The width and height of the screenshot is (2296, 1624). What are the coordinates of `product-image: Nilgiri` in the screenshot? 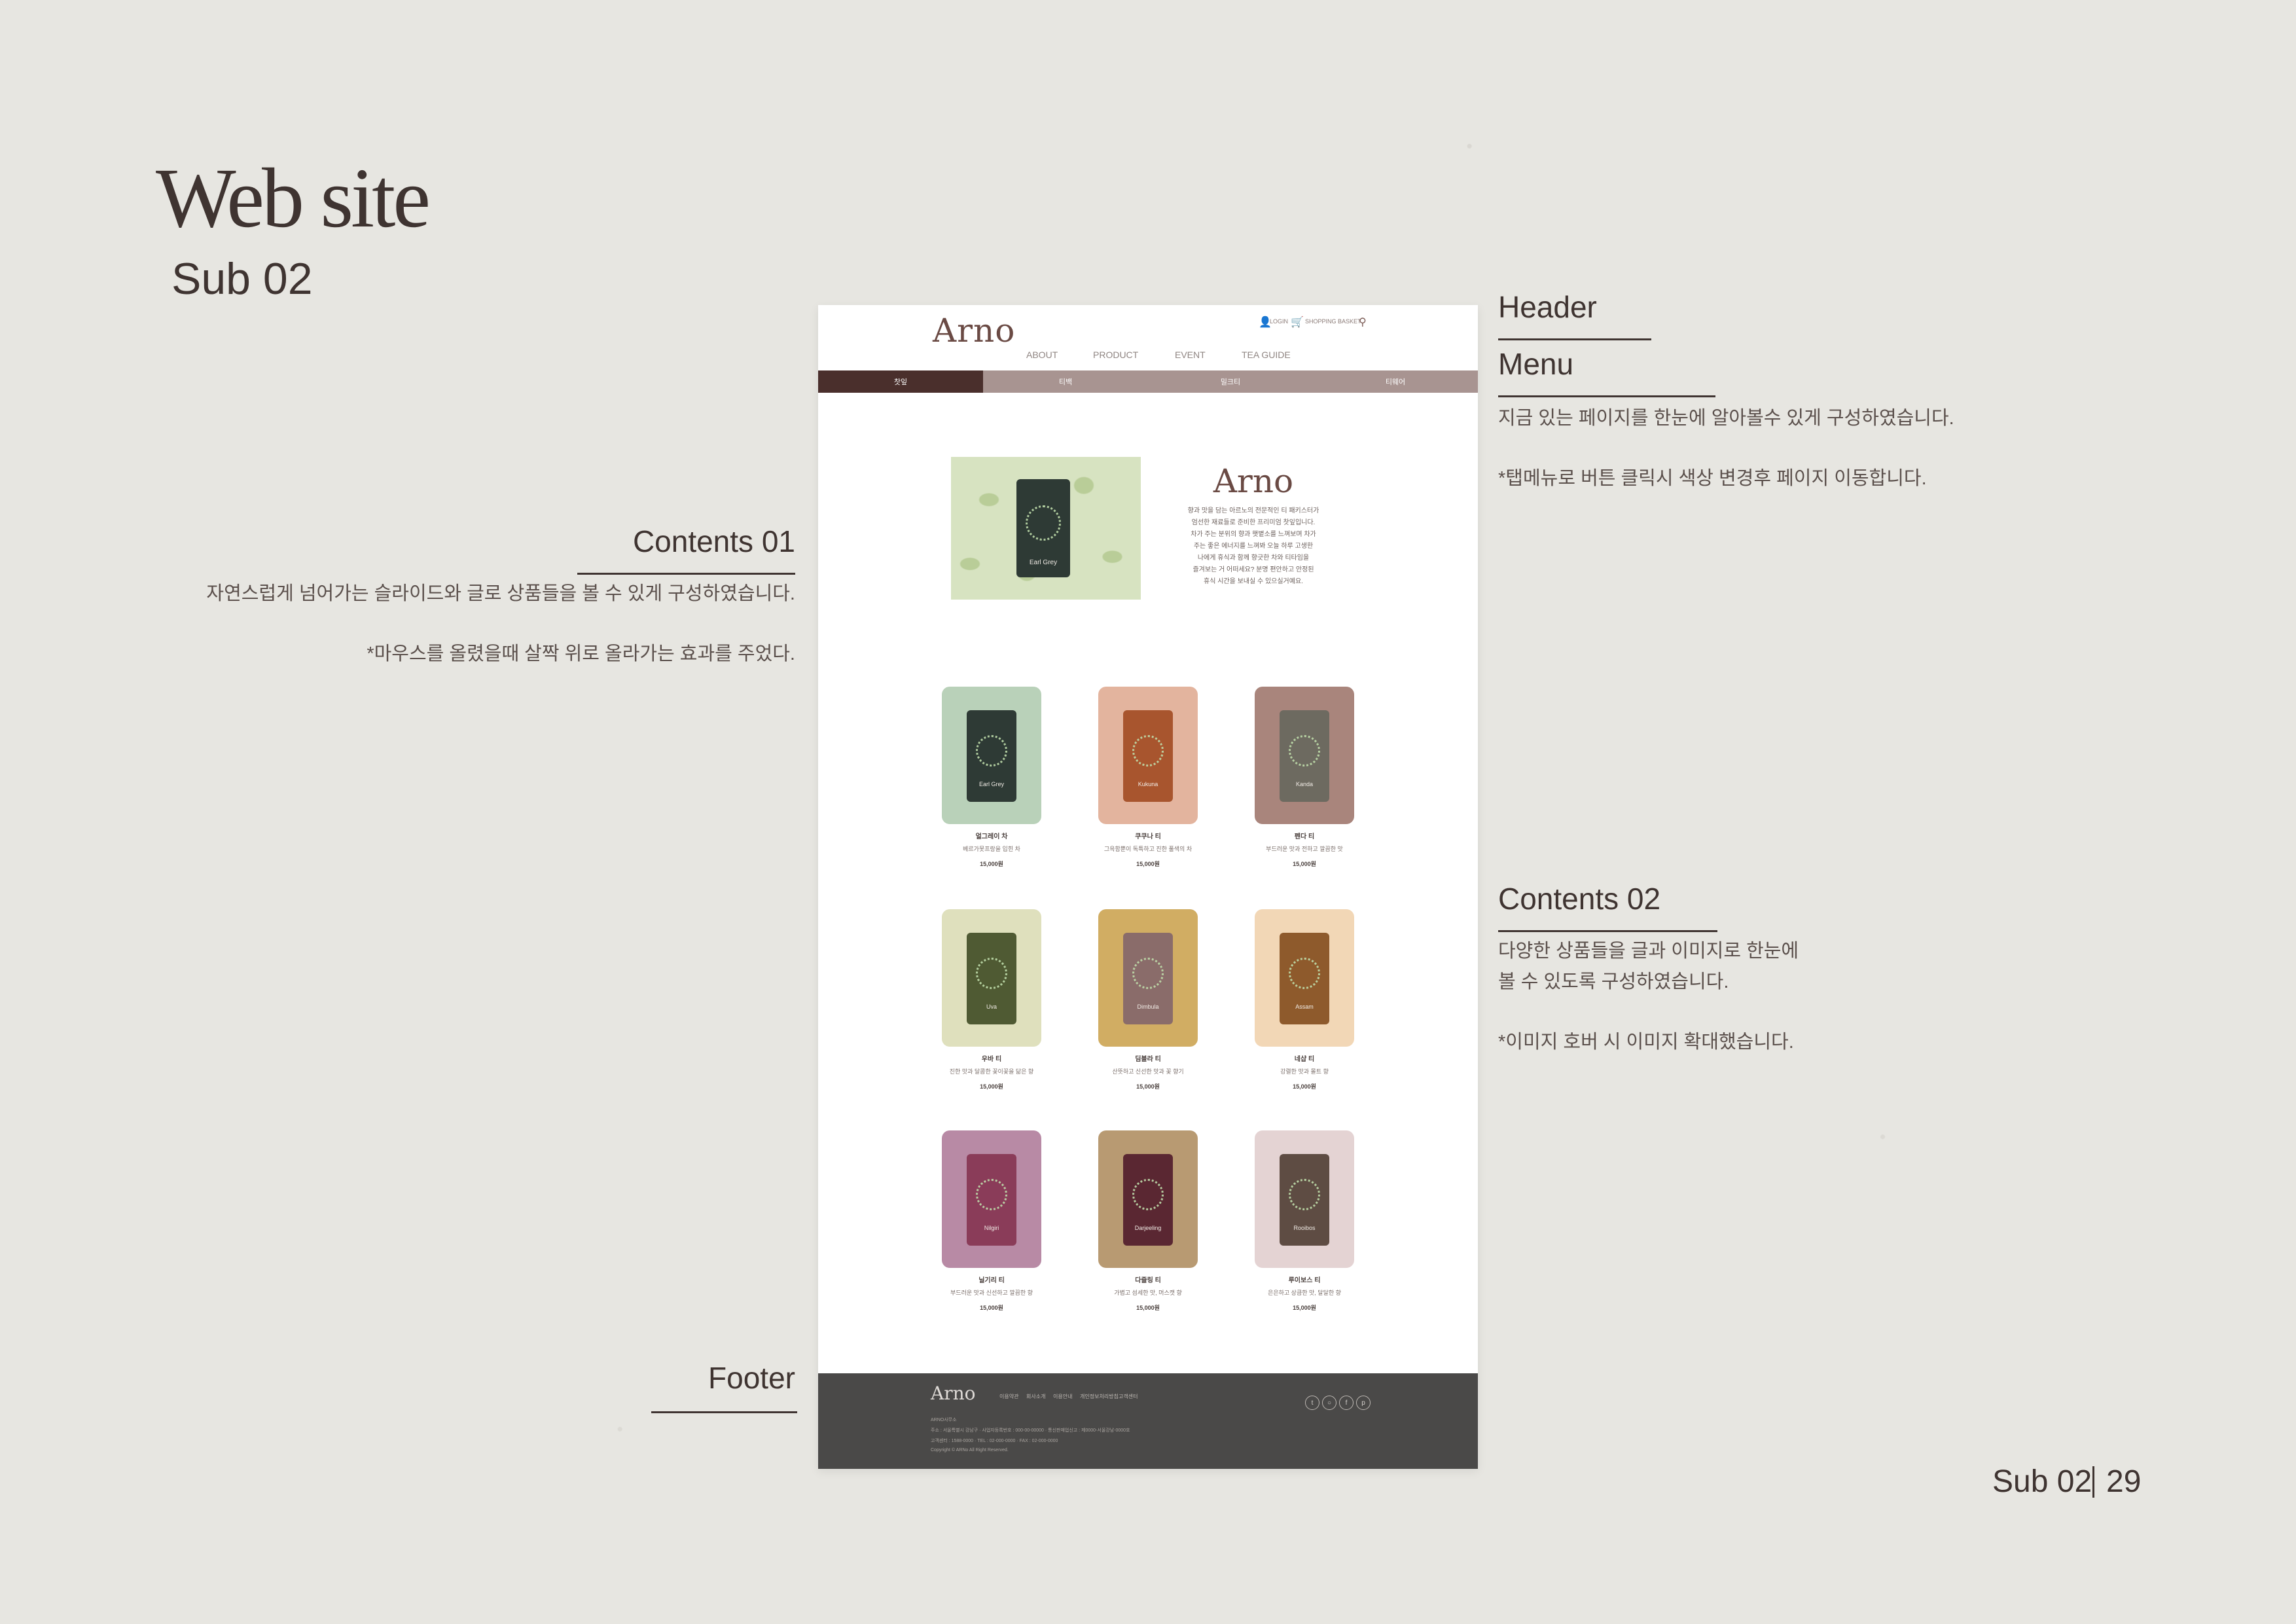 It's located at (991, 1199).